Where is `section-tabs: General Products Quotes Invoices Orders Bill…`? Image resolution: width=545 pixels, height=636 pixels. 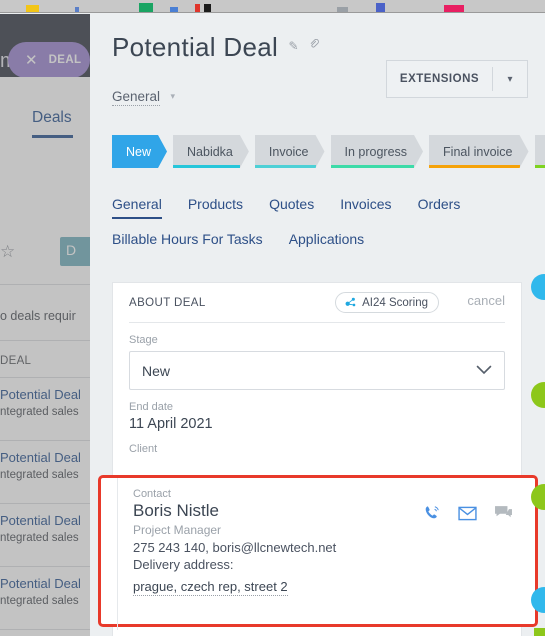 section-tabs: General Products Quotes Invoices Orders Bill… is located at coordinates (322, 224).